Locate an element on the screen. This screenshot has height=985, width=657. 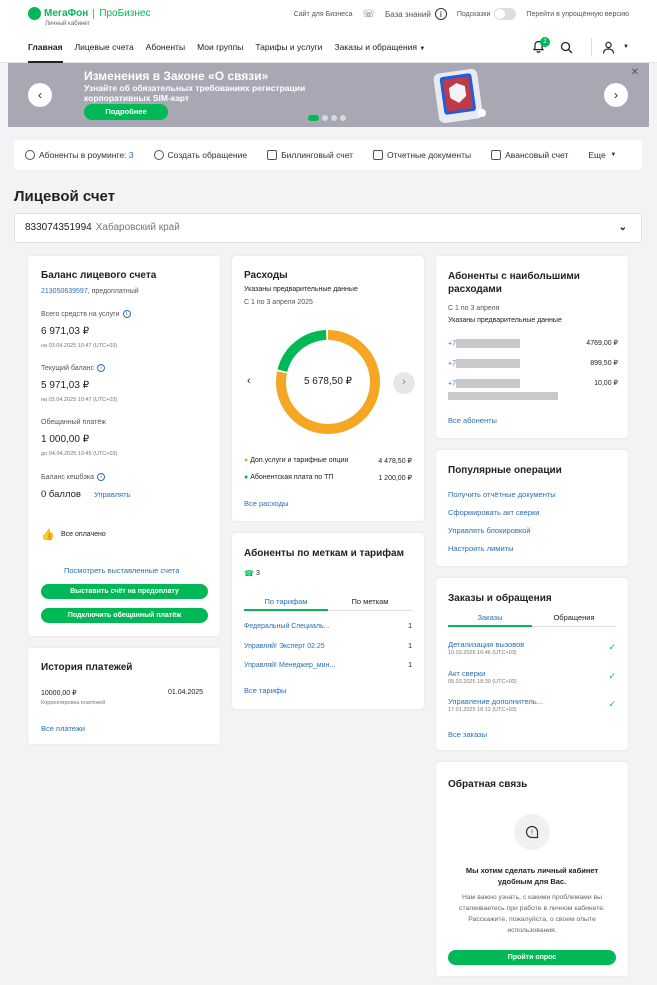
more-label: Еще is located at coordinates (597, 155).